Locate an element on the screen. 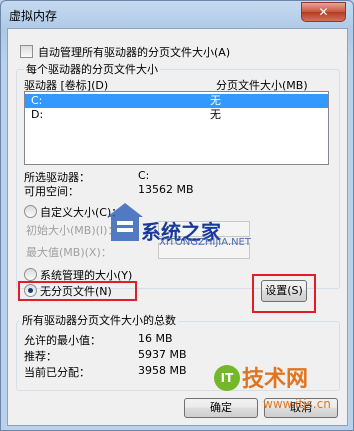 The width and height of the screenshot is (354, 431). close-button: ✕ is located at coordinates (323, 12).